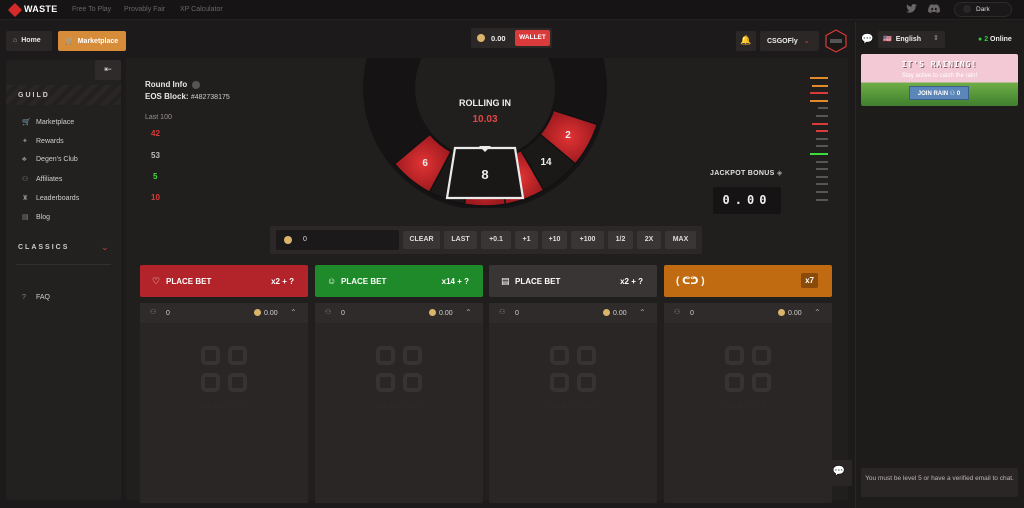 Image resolution: width=1024 pixels, height=508 pixels. I want to click on history-value: 42, so click(155, 133).